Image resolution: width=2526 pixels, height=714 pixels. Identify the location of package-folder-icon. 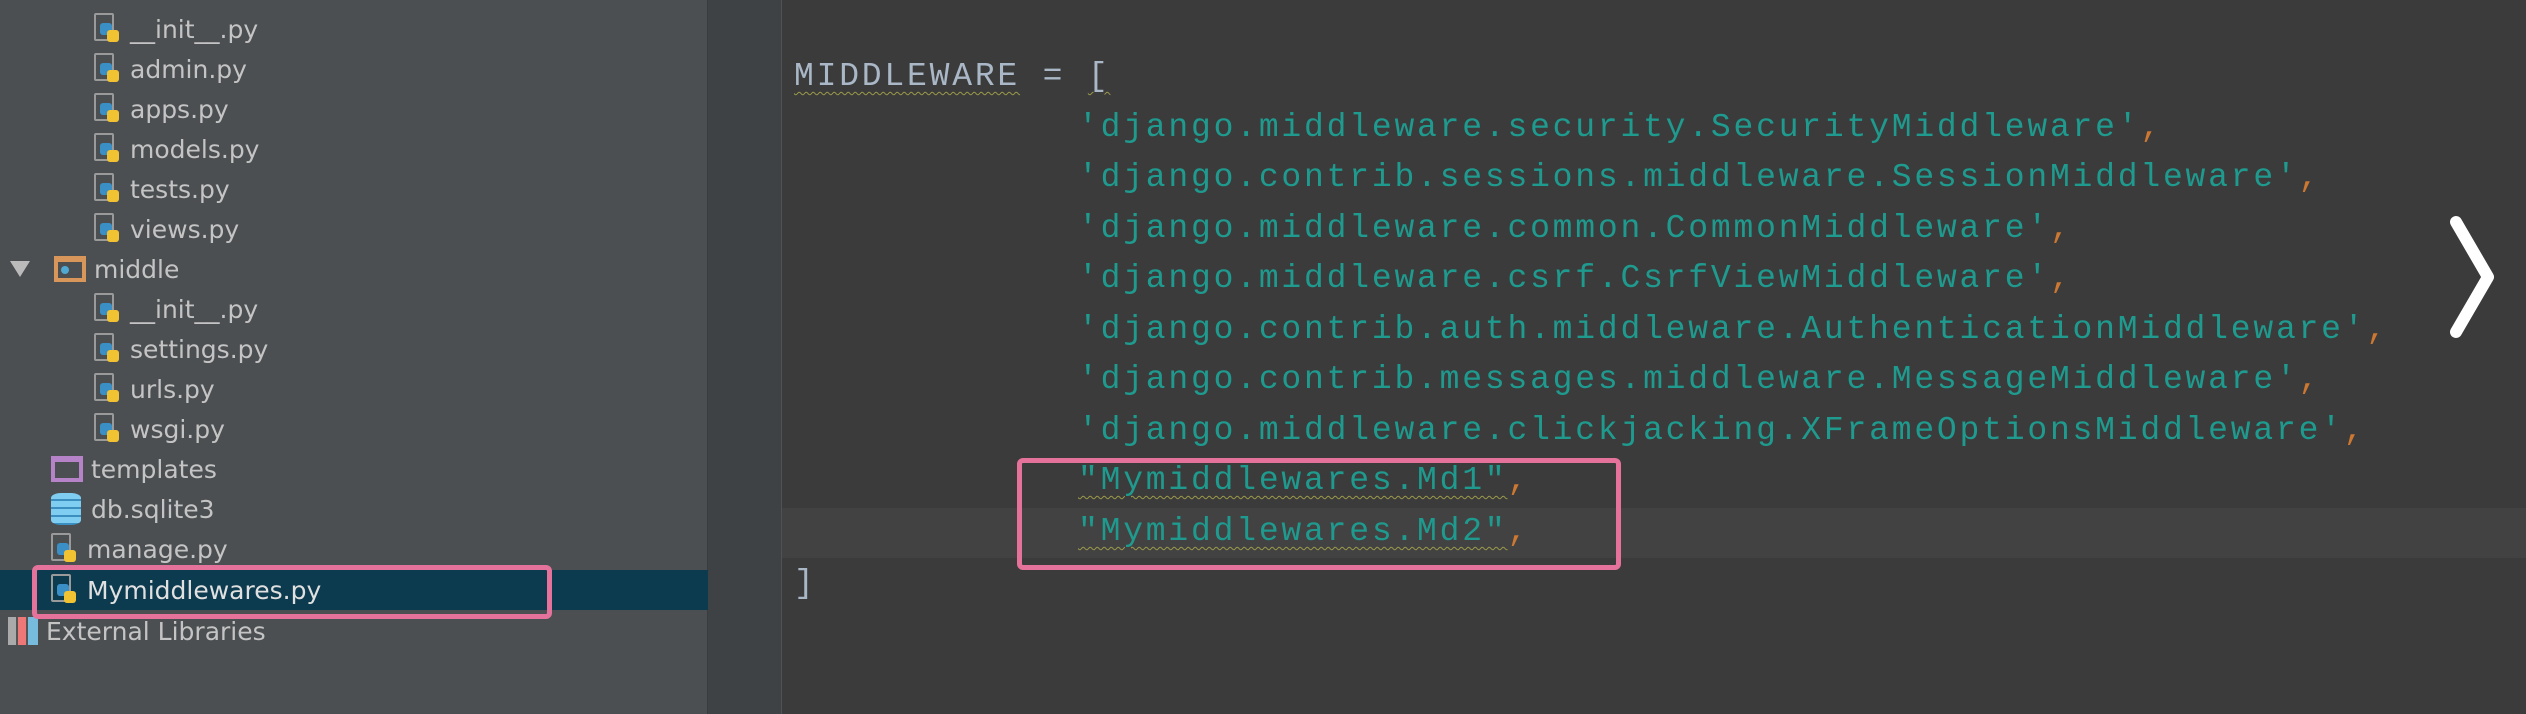
(70, 269).